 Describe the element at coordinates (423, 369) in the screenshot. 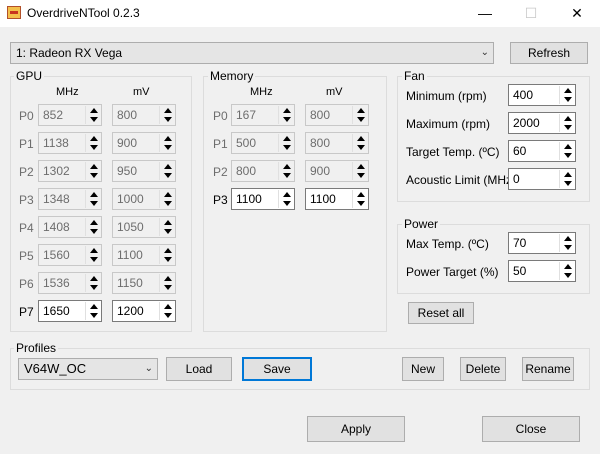

I see `new-button: New` at that location.